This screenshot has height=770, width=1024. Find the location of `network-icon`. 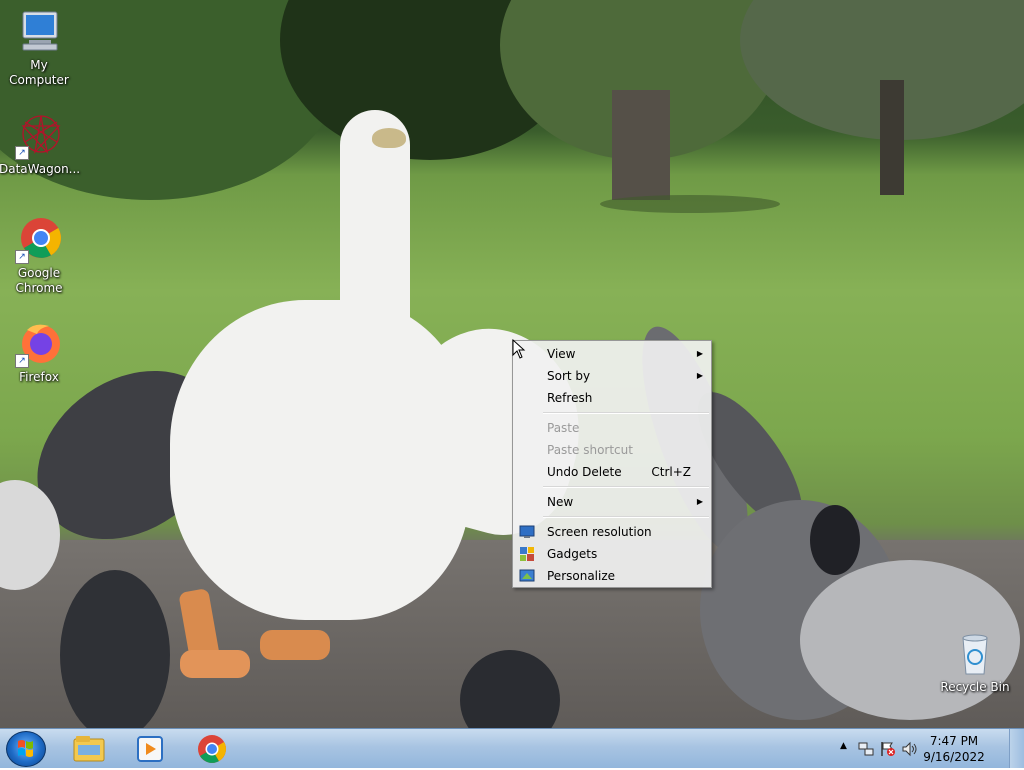

network-icon is located at coordinates (866, 749).